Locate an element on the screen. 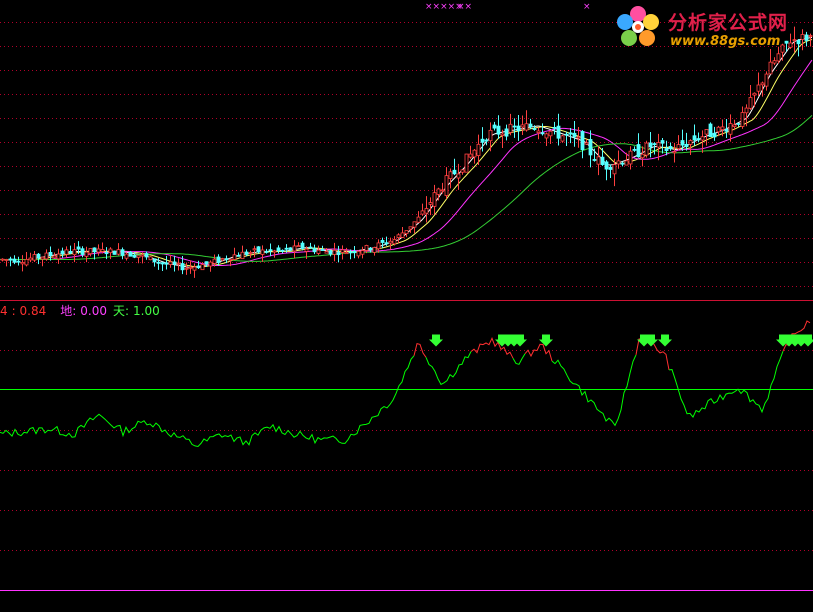 The height and width of the screenshot is (612, 813). oscillator-overbought-segment is located at coordinates (538, 352).